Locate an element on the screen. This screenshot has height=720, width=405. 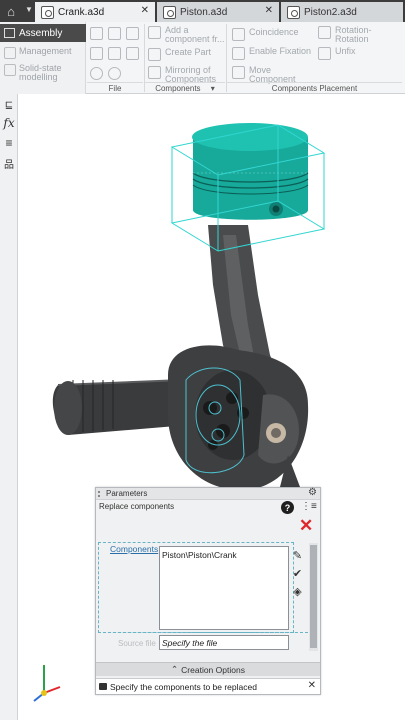
undo-icon is located at coordinates (96, 73).